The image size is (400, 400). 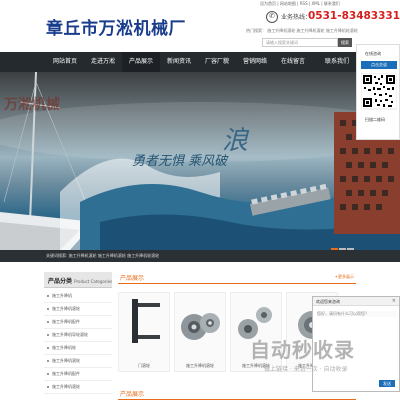 I want to click on category-title: 产品分类 Product Categories, so click(x=80, y=280).